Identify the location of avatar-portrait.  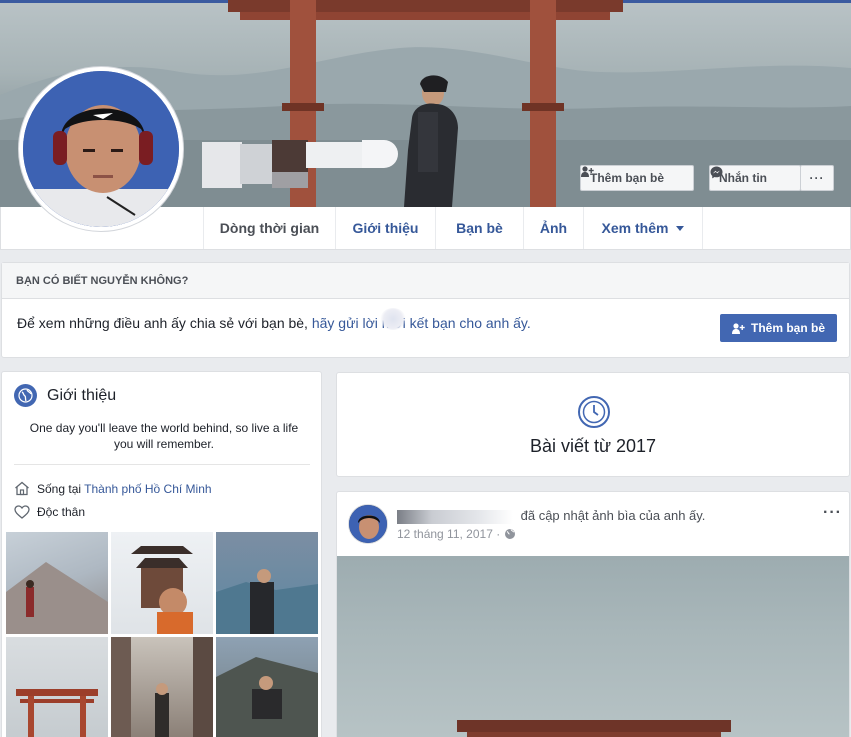
(101, 149).